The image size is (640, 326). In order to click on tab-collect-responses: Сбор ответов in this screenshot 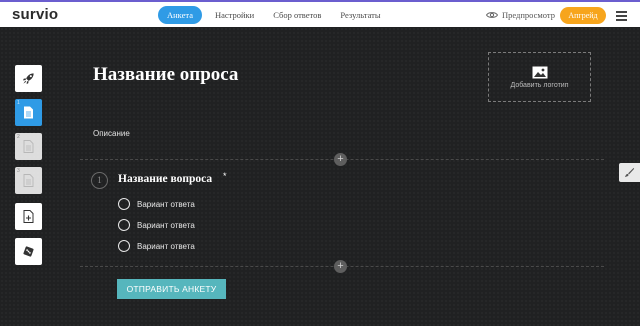, I will do `click(297, 15)`.